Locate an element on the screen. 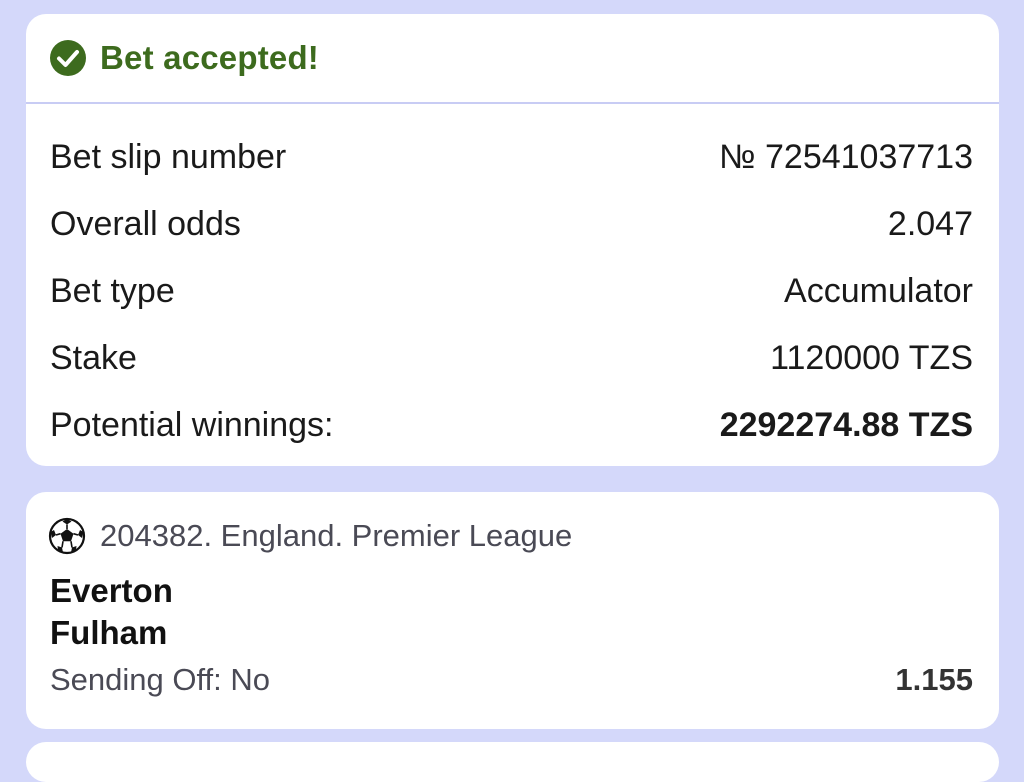 Image resolution: width=1024 pixels, height=782 pixels. potential-winnings-label: Potential winnings: is located at coordinates (192, 425).